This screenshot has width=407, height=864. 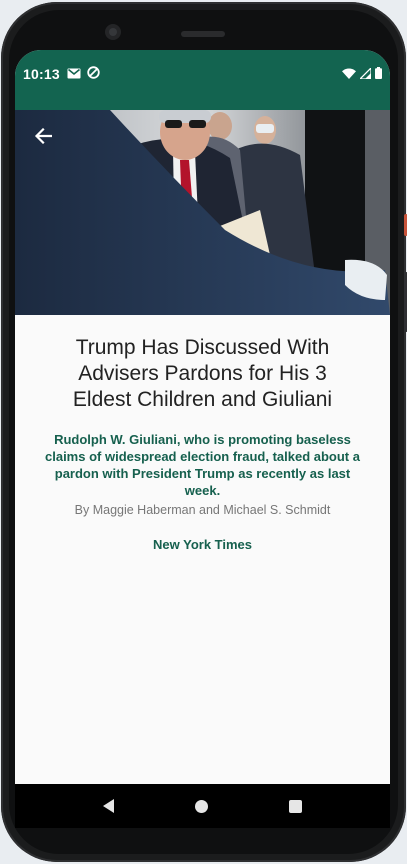 What do you see at coordinates (378, 75) in the screenshot?
I see `battery-icon` at bounding box center [378, 75].